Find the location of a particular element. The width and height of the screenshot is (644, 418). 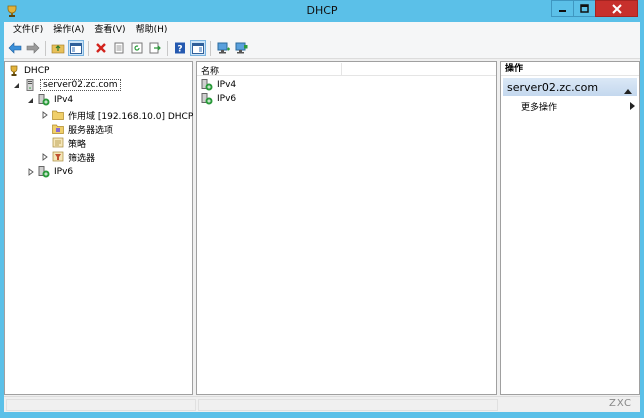

list-item: IPv6 is located at coordinates (218, 99).